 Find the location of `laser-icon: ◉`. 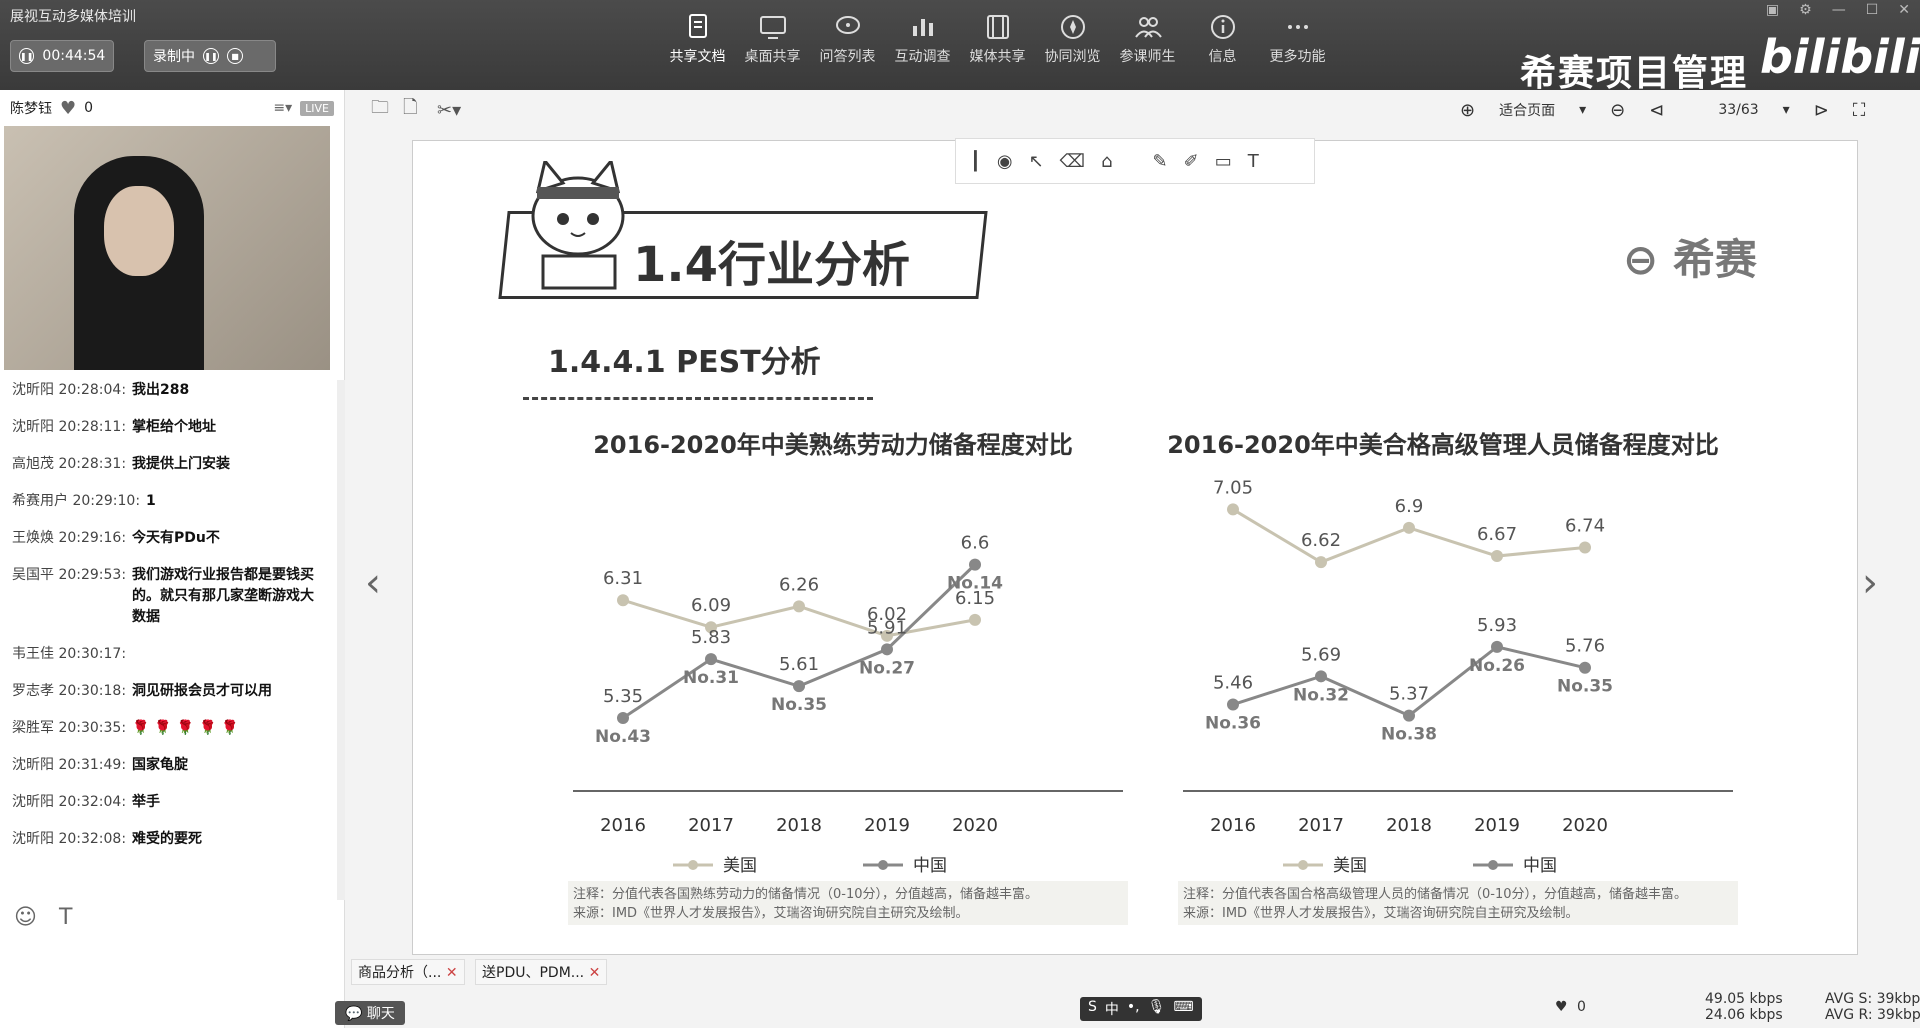

laser-icon: ◉ is located at coordinates (1005, 161).